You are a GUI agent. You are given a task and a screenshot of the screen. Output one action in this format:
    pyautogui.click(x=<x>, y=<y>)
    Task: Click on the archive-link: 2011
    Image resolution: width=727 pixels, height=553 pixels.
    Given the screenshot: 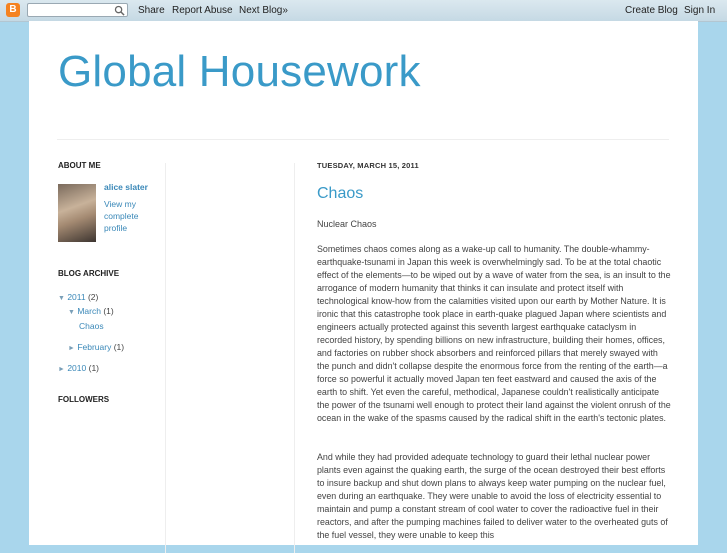 What is the action you would take?
    pyautogui.click(x=76, y=297)
    